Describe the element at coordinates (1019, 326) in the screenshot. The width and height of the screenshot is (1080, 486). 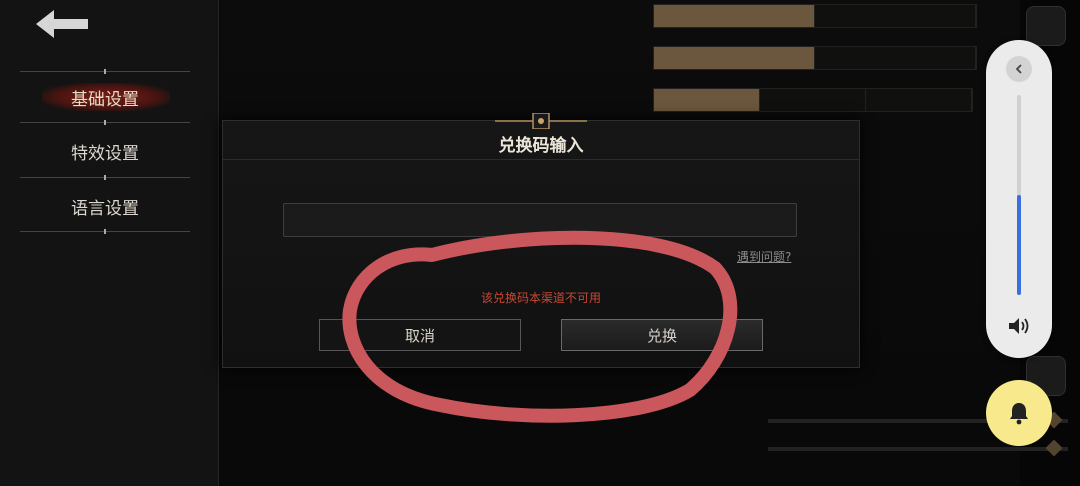
I see `speaker-icon` at that location.